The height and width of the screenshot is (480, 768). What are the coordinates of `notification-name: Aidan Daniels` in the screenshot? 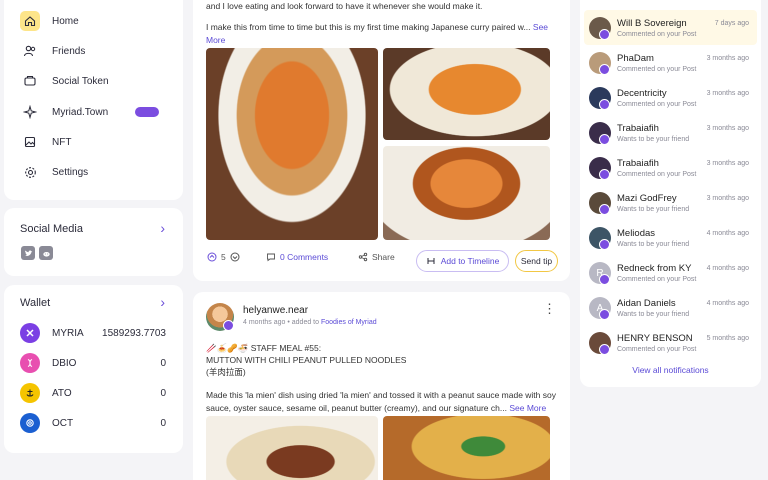 It's located at (646, 303).